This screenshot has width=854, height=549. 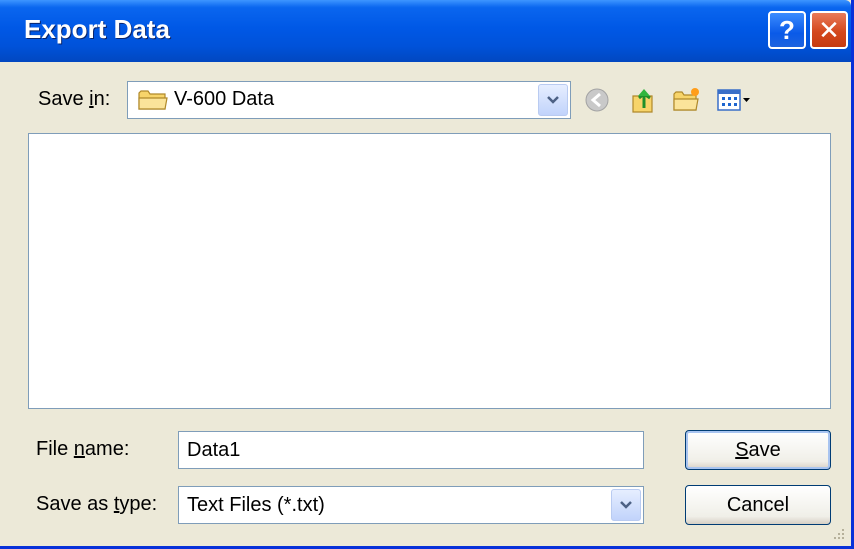 I want to click on new-folder-icon, so click(x=687, y=100).